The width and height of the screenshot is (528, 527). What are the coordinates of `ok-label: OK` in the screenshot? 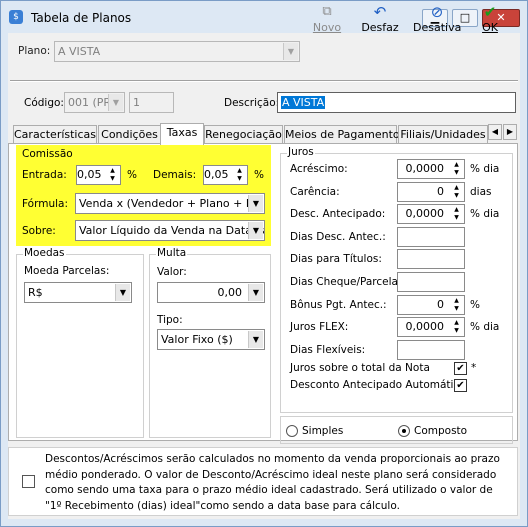 It's located at (490, 27).